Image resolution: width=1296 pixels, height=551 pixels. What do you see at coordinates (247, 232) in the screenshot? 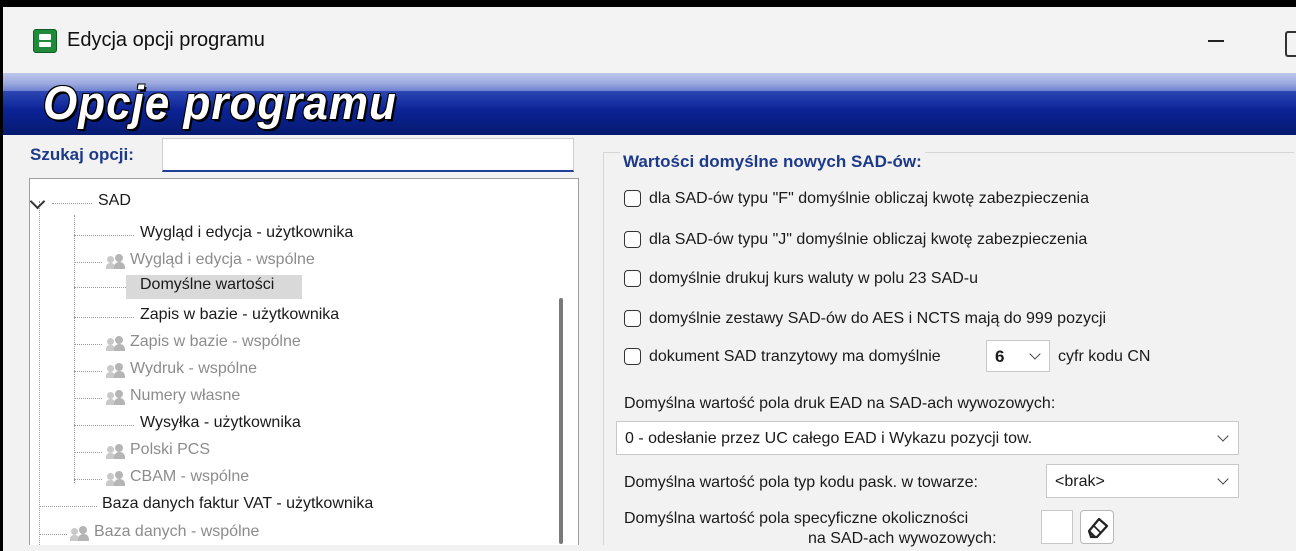
I see `tree-item-label: Wygląd i edycja - użytkownika` at bounding box center [247, 232].